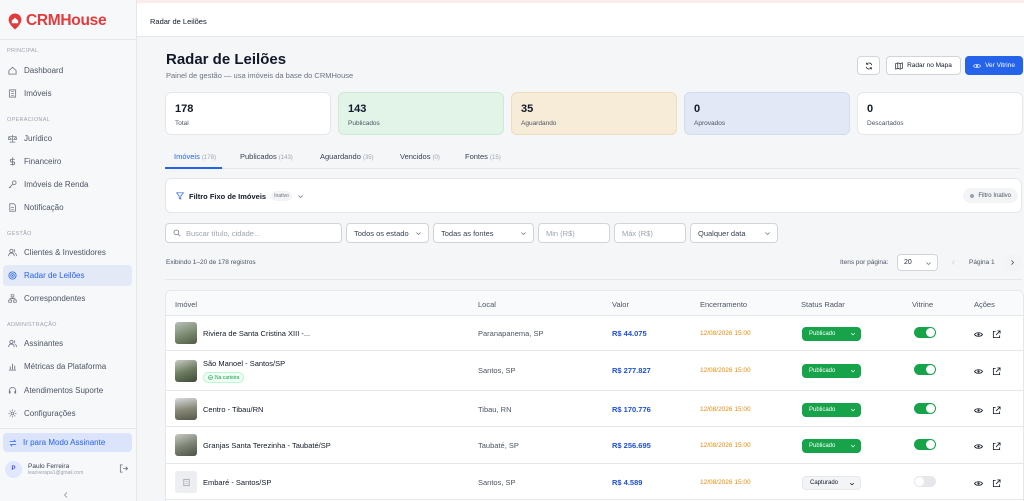  I want to click on prev-page-button, so click(953, 262).